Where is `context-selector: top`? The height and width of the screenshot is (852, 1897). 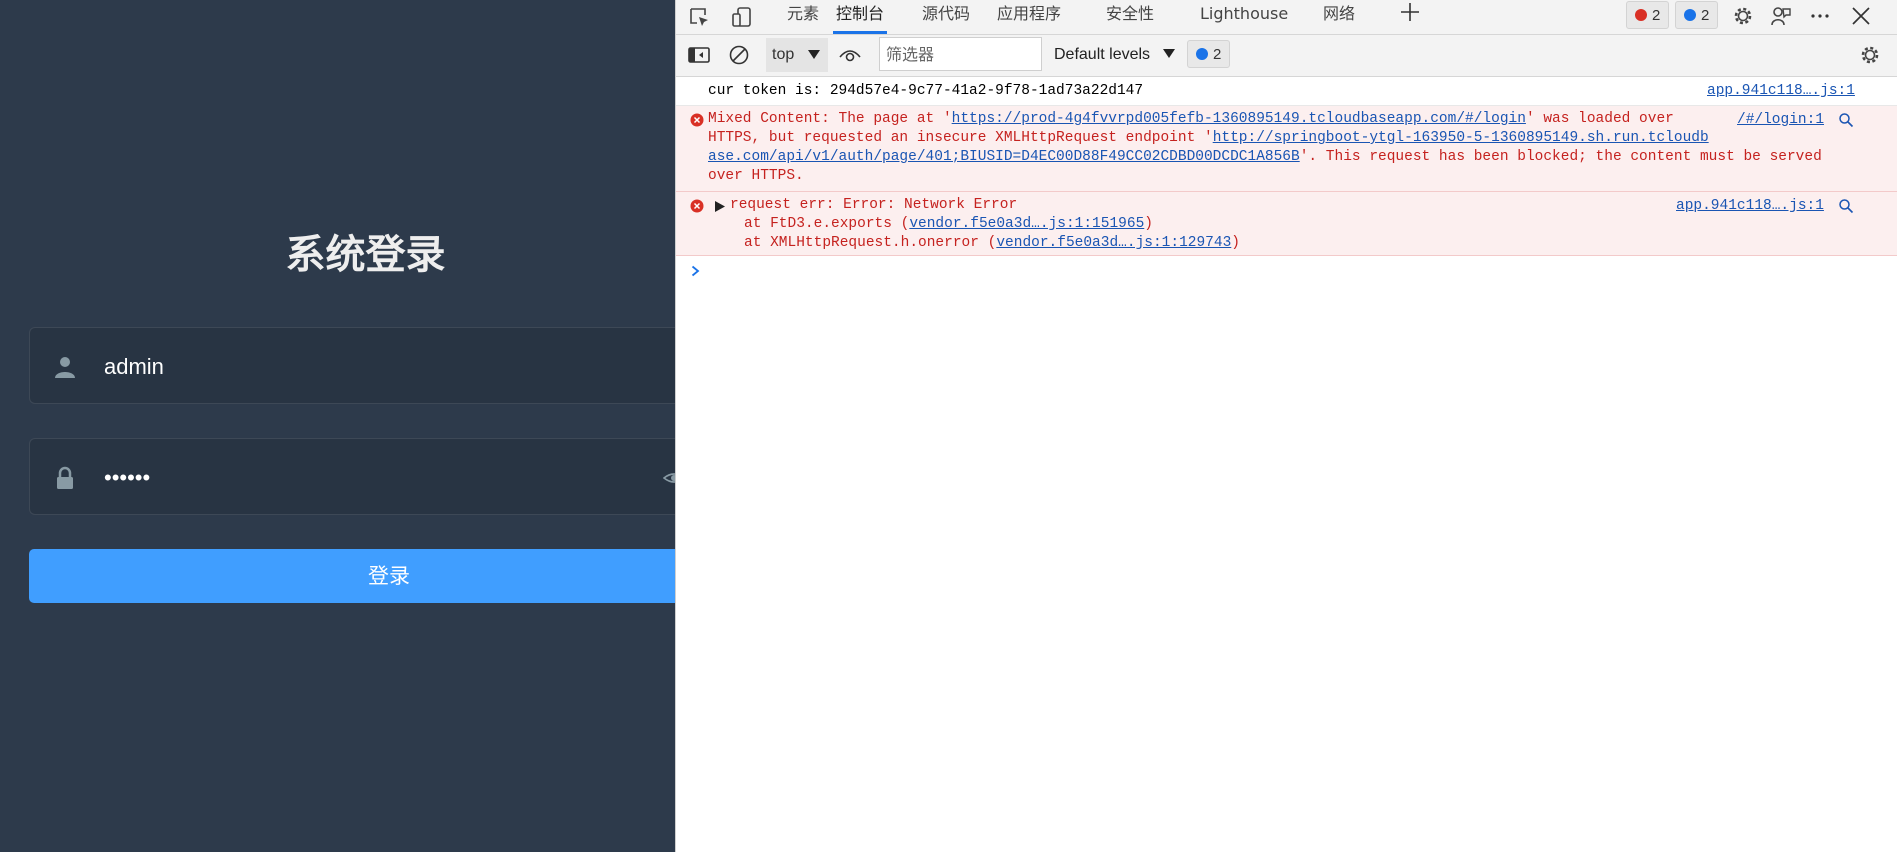 context-selector: top is located at coordinates (797, 55).